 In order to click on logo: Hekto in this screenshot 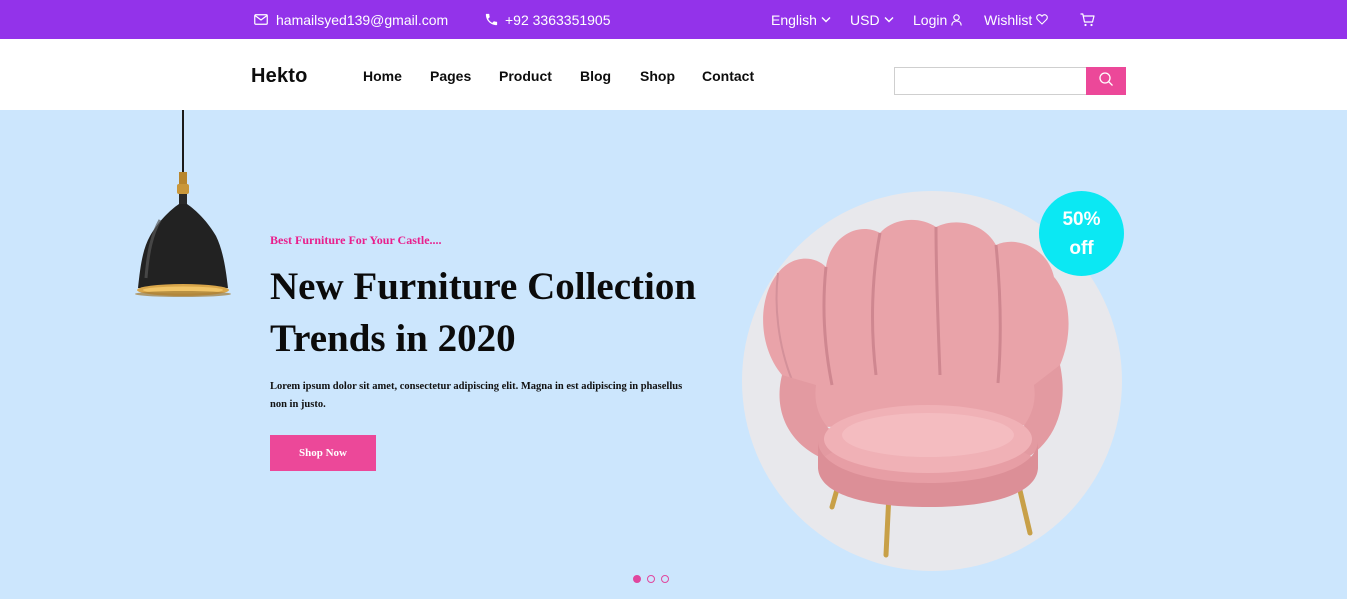, I will do `click(279, 76)`.